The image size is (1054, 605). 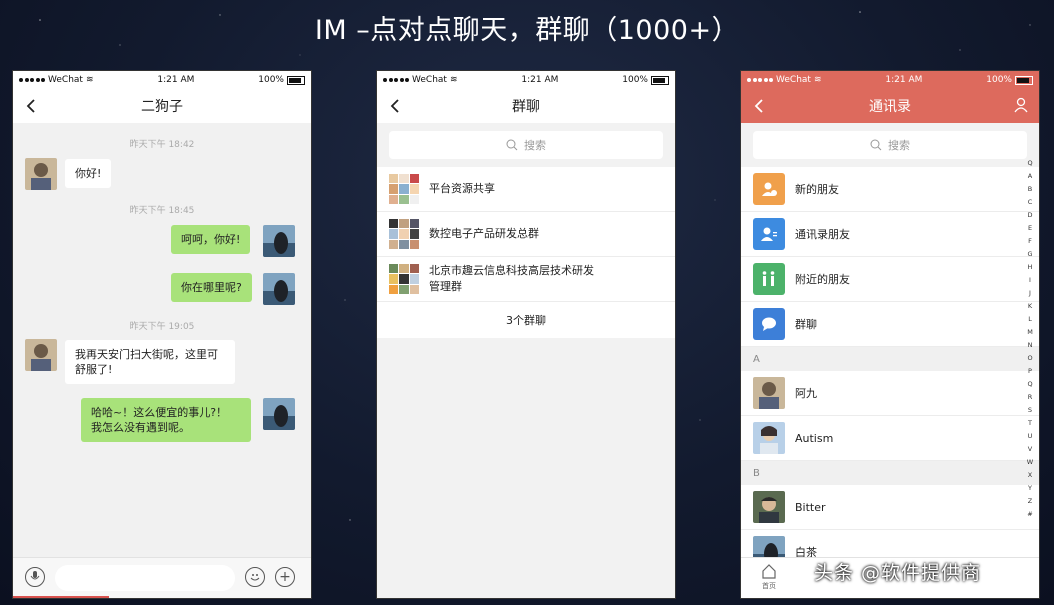 I want to click on alphabet-letter: V, so click(x=1030, y=449).